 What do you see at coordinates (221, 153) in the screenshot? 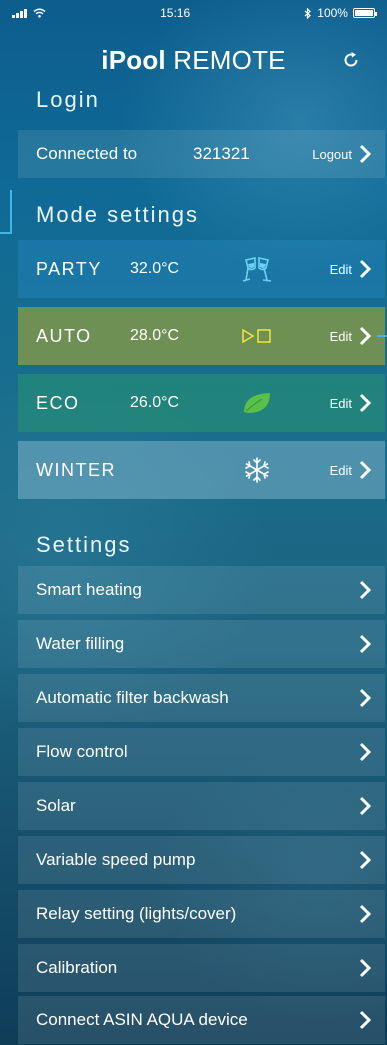
I see `connected-value: 321321` at bounding box center [221, 153].